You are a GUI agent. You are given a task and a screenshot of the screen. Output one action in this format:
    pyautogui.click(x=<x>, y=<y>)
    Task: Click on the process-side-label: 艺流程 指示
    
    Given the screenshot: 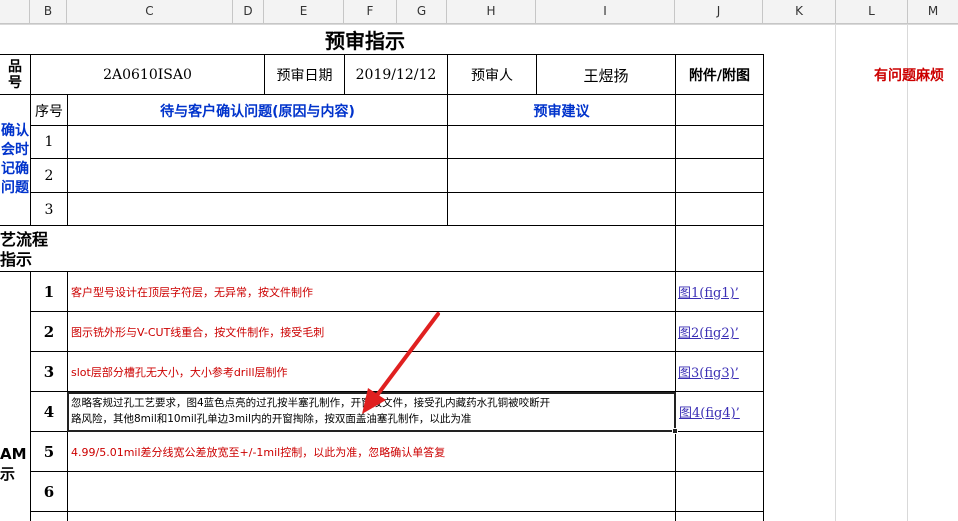 What is the action you would take?
    pyautogui.click(x=24, y=249)
    